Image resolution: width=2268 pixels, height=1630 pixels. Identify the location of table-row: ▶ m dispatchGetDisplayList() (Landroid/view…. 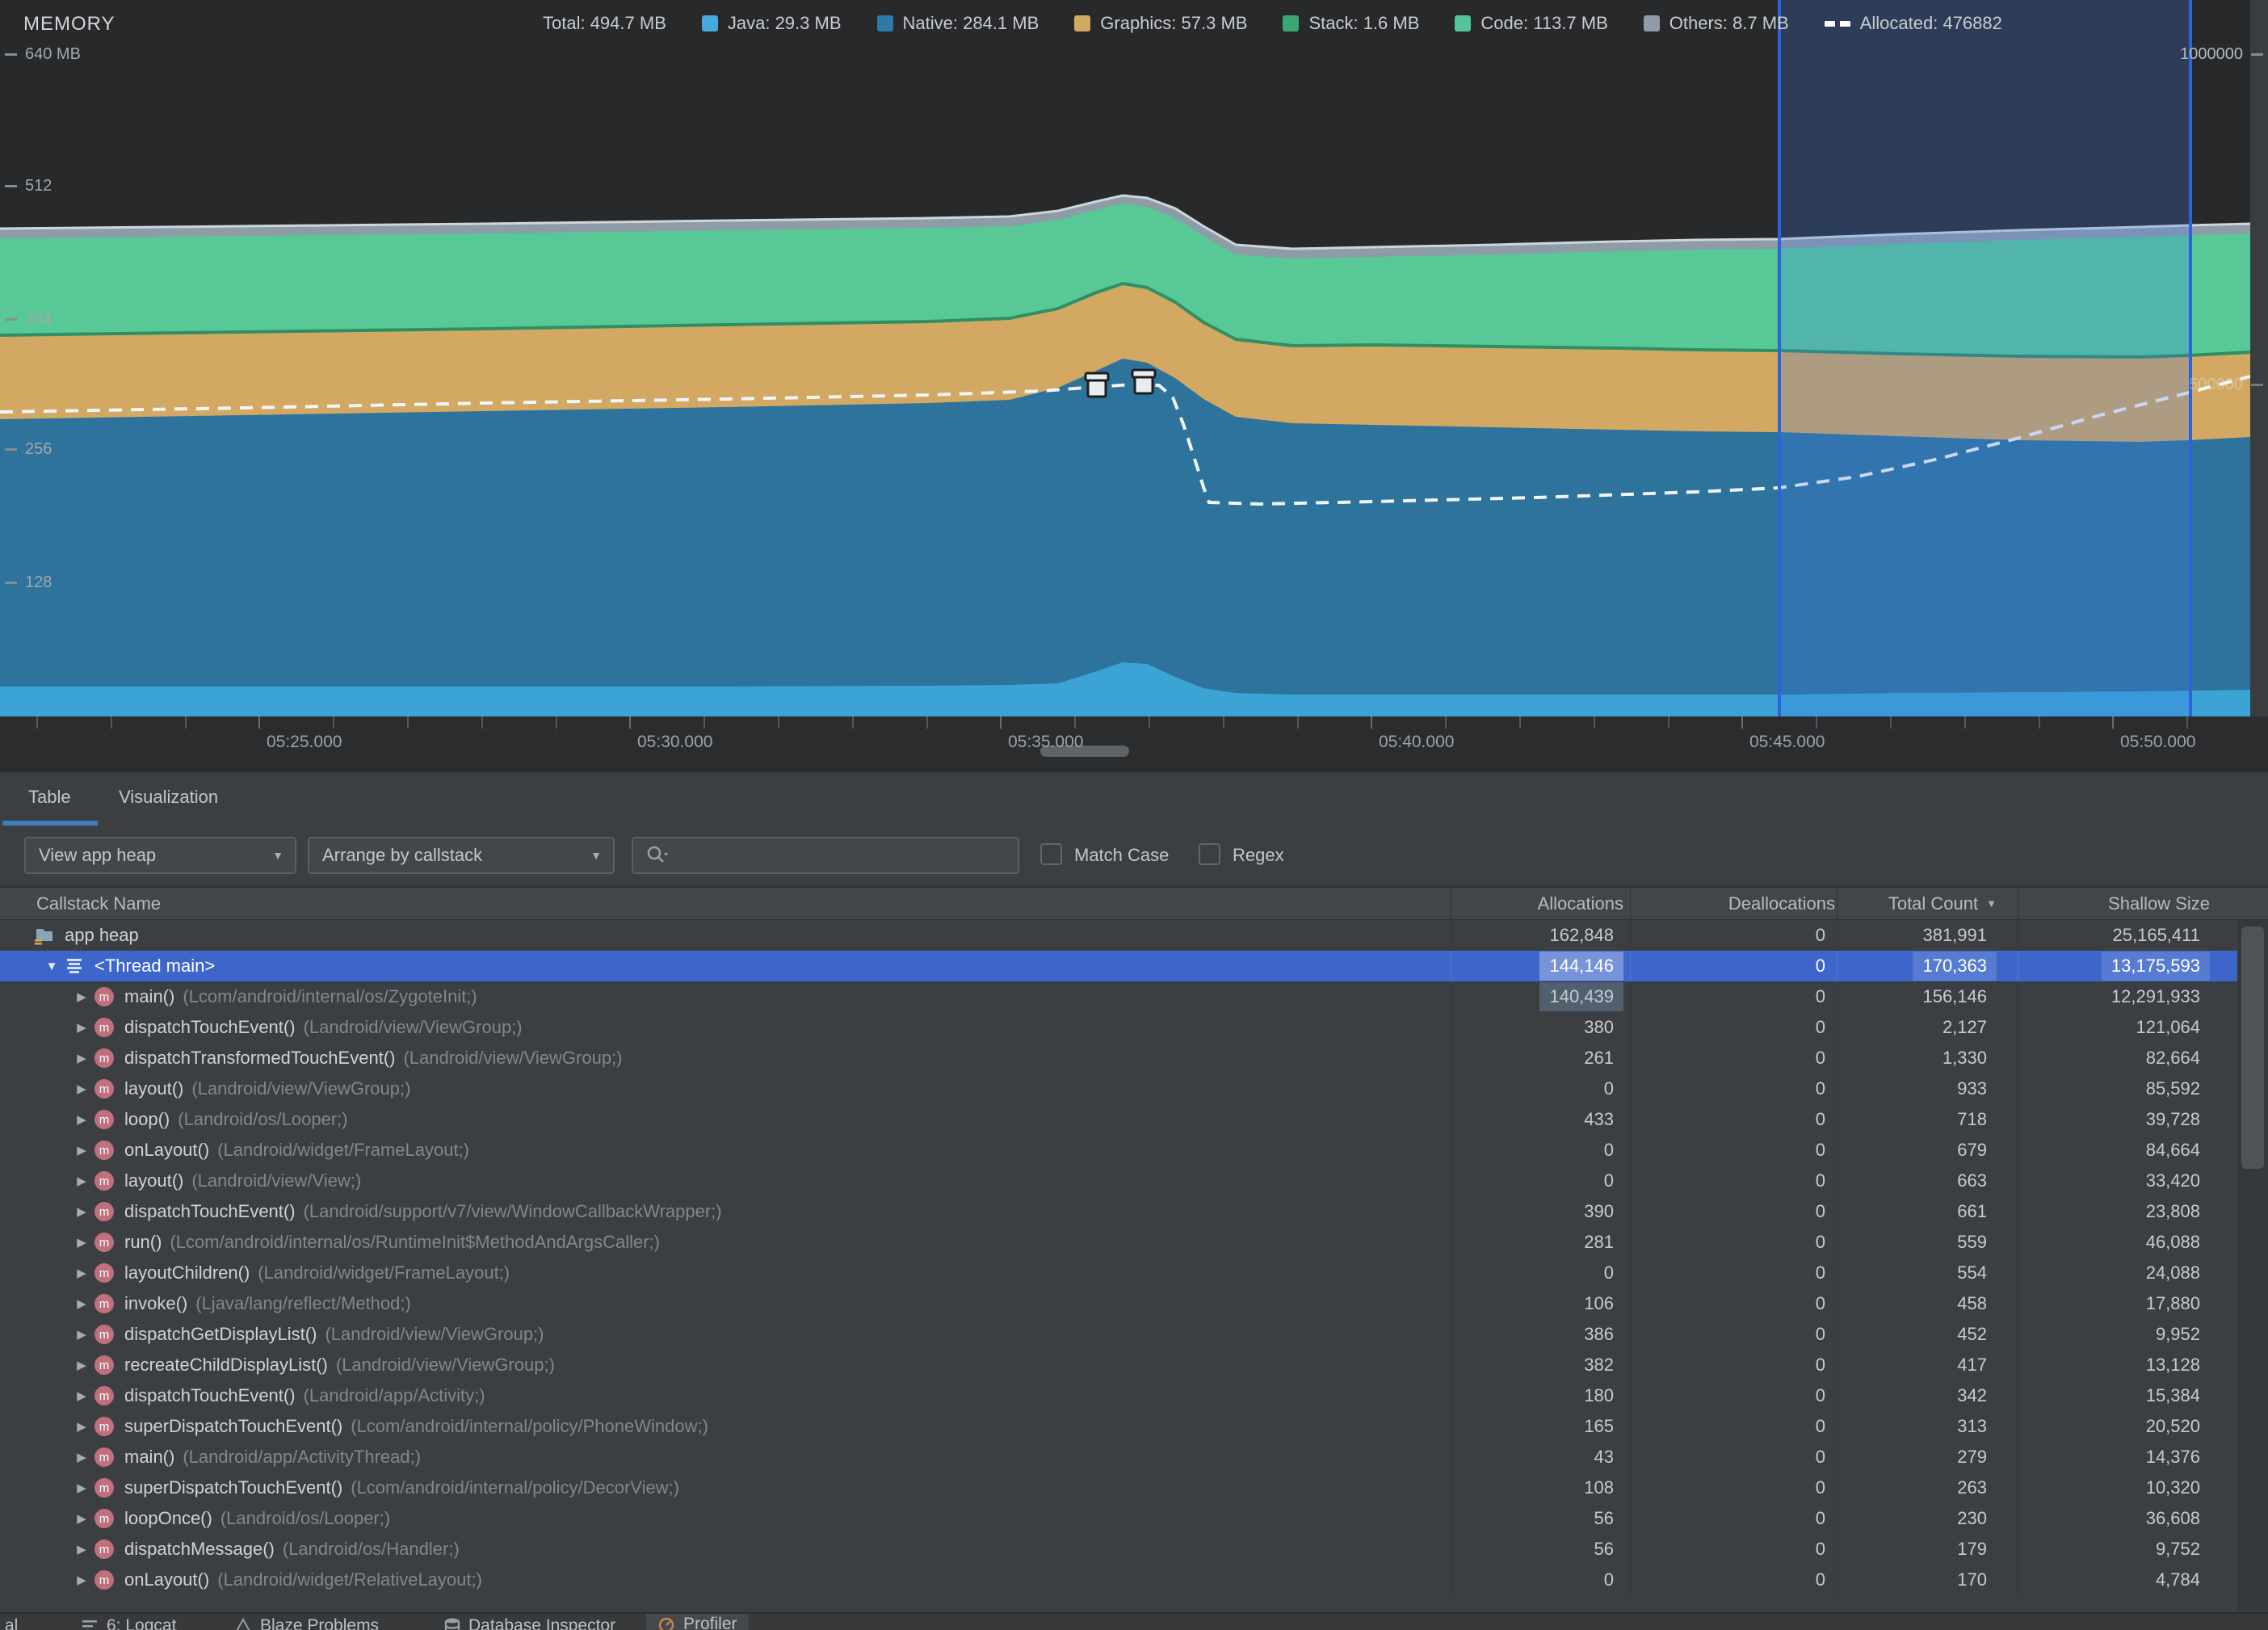
(1118, 1334).